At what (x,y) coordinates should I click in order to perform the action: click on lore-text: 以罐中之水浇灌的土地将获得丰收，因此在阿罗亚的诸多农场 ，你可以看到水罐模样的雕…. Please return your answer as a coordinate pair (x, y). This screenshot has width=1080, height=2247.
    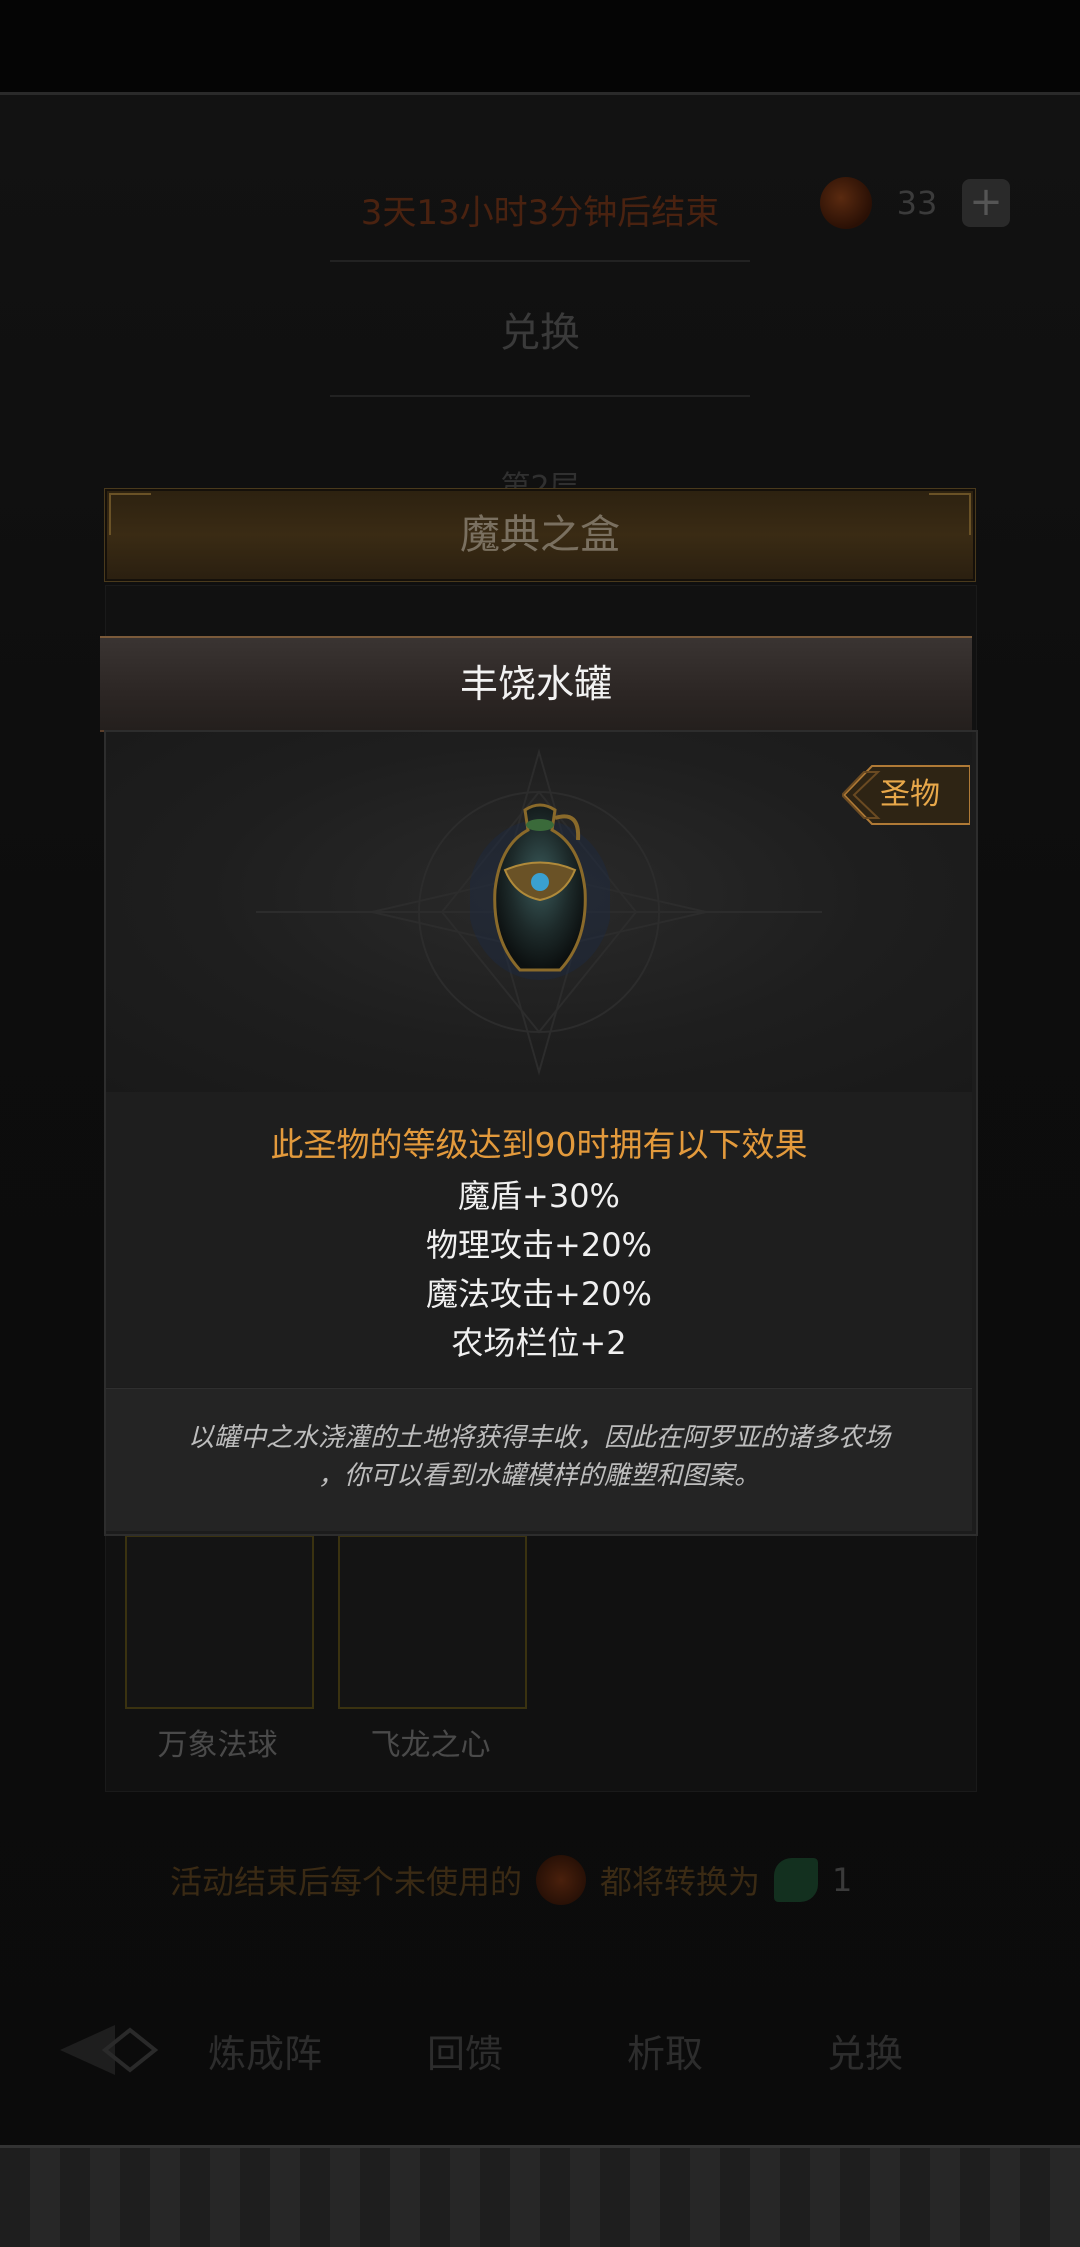
    Looking at the image, I should click on (539, 1457).